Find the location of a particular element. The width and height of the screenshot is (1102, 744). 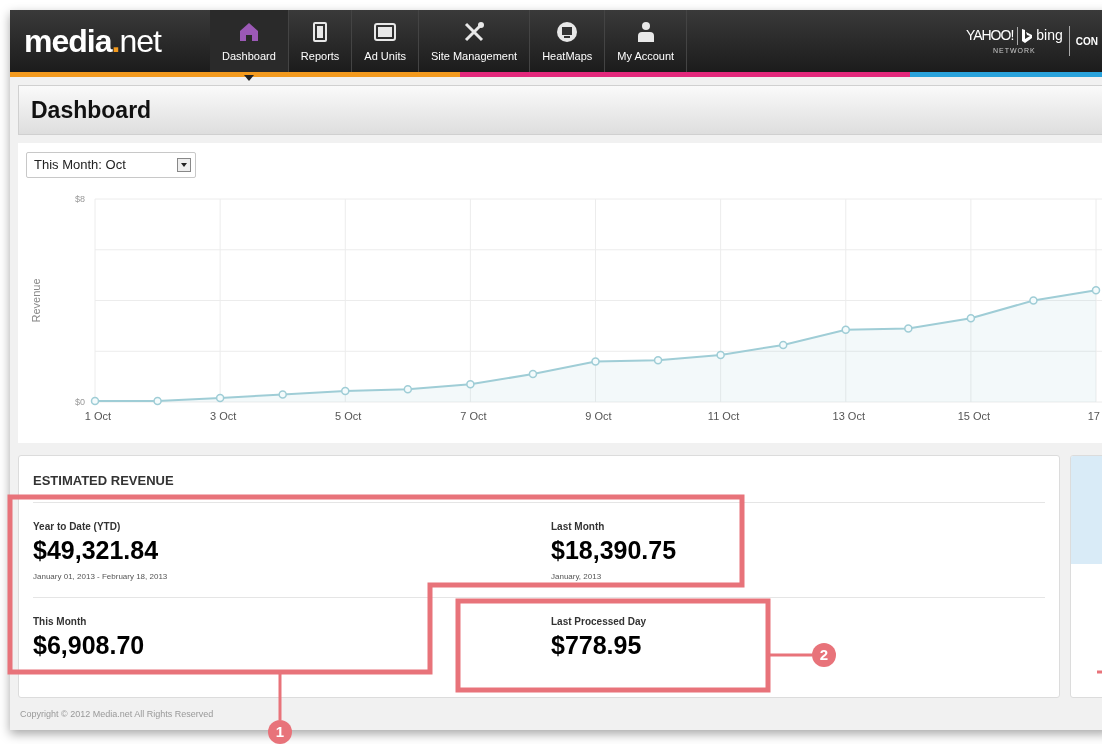

partner-name: YAHOO! is located at coordinates (989, 36).